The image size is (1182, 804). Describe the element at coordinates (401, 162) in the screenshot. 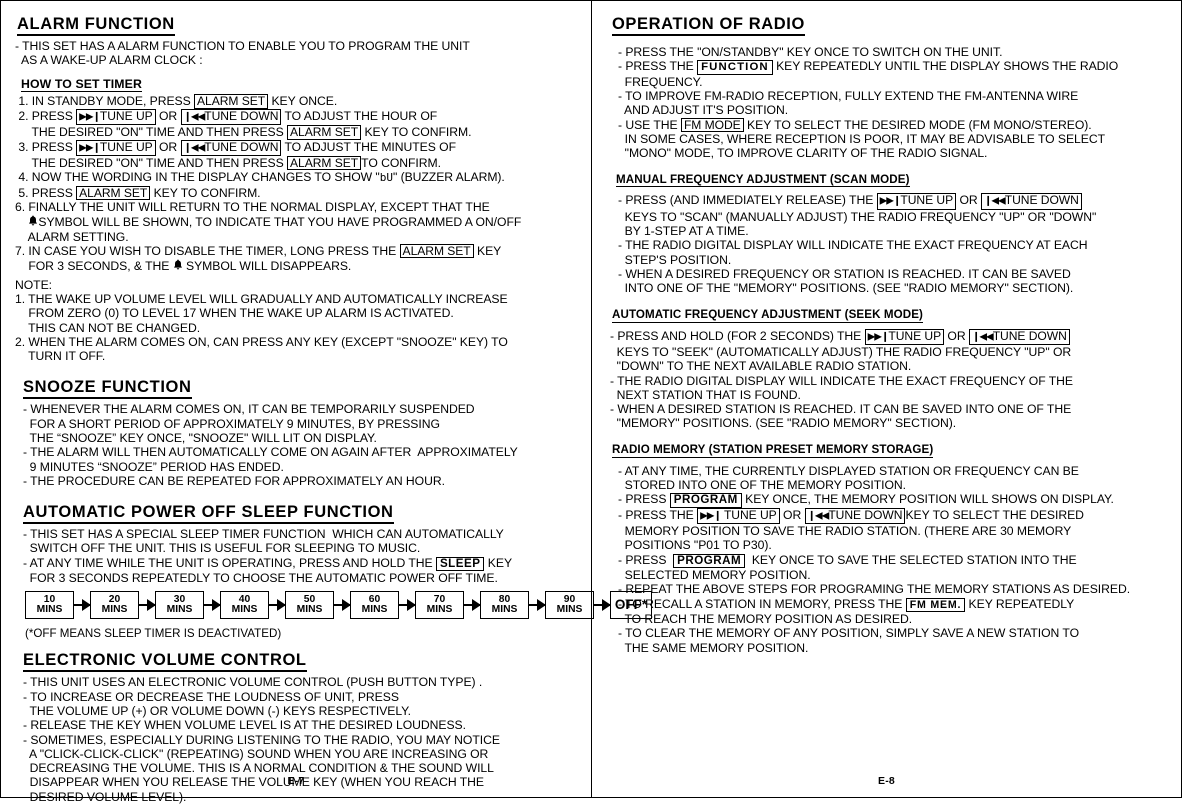

I see `step-3-cont-post: TO CONFIRM.` at that location.